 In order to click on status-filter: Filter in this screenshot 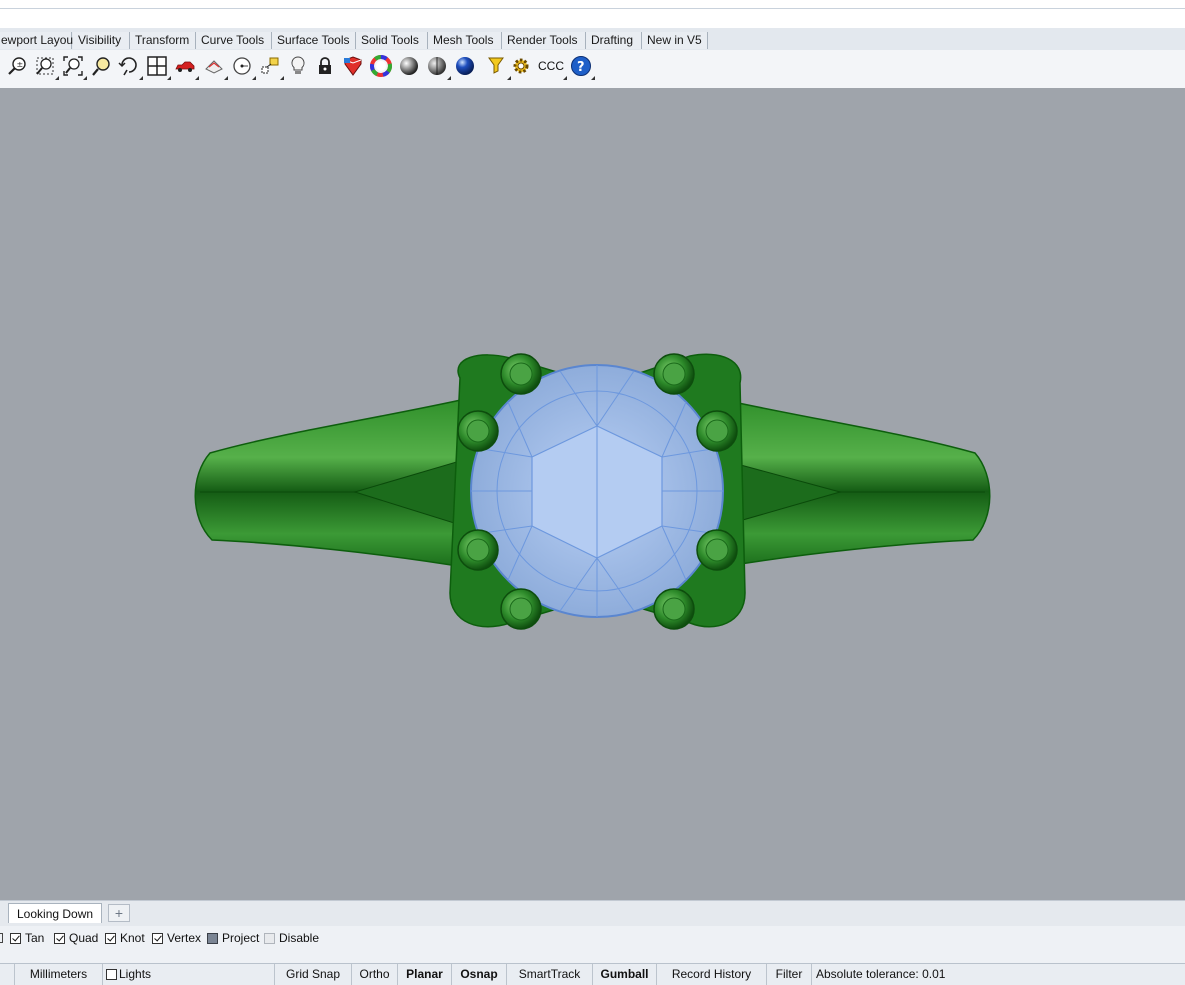, I will do `click(789, 974)`.